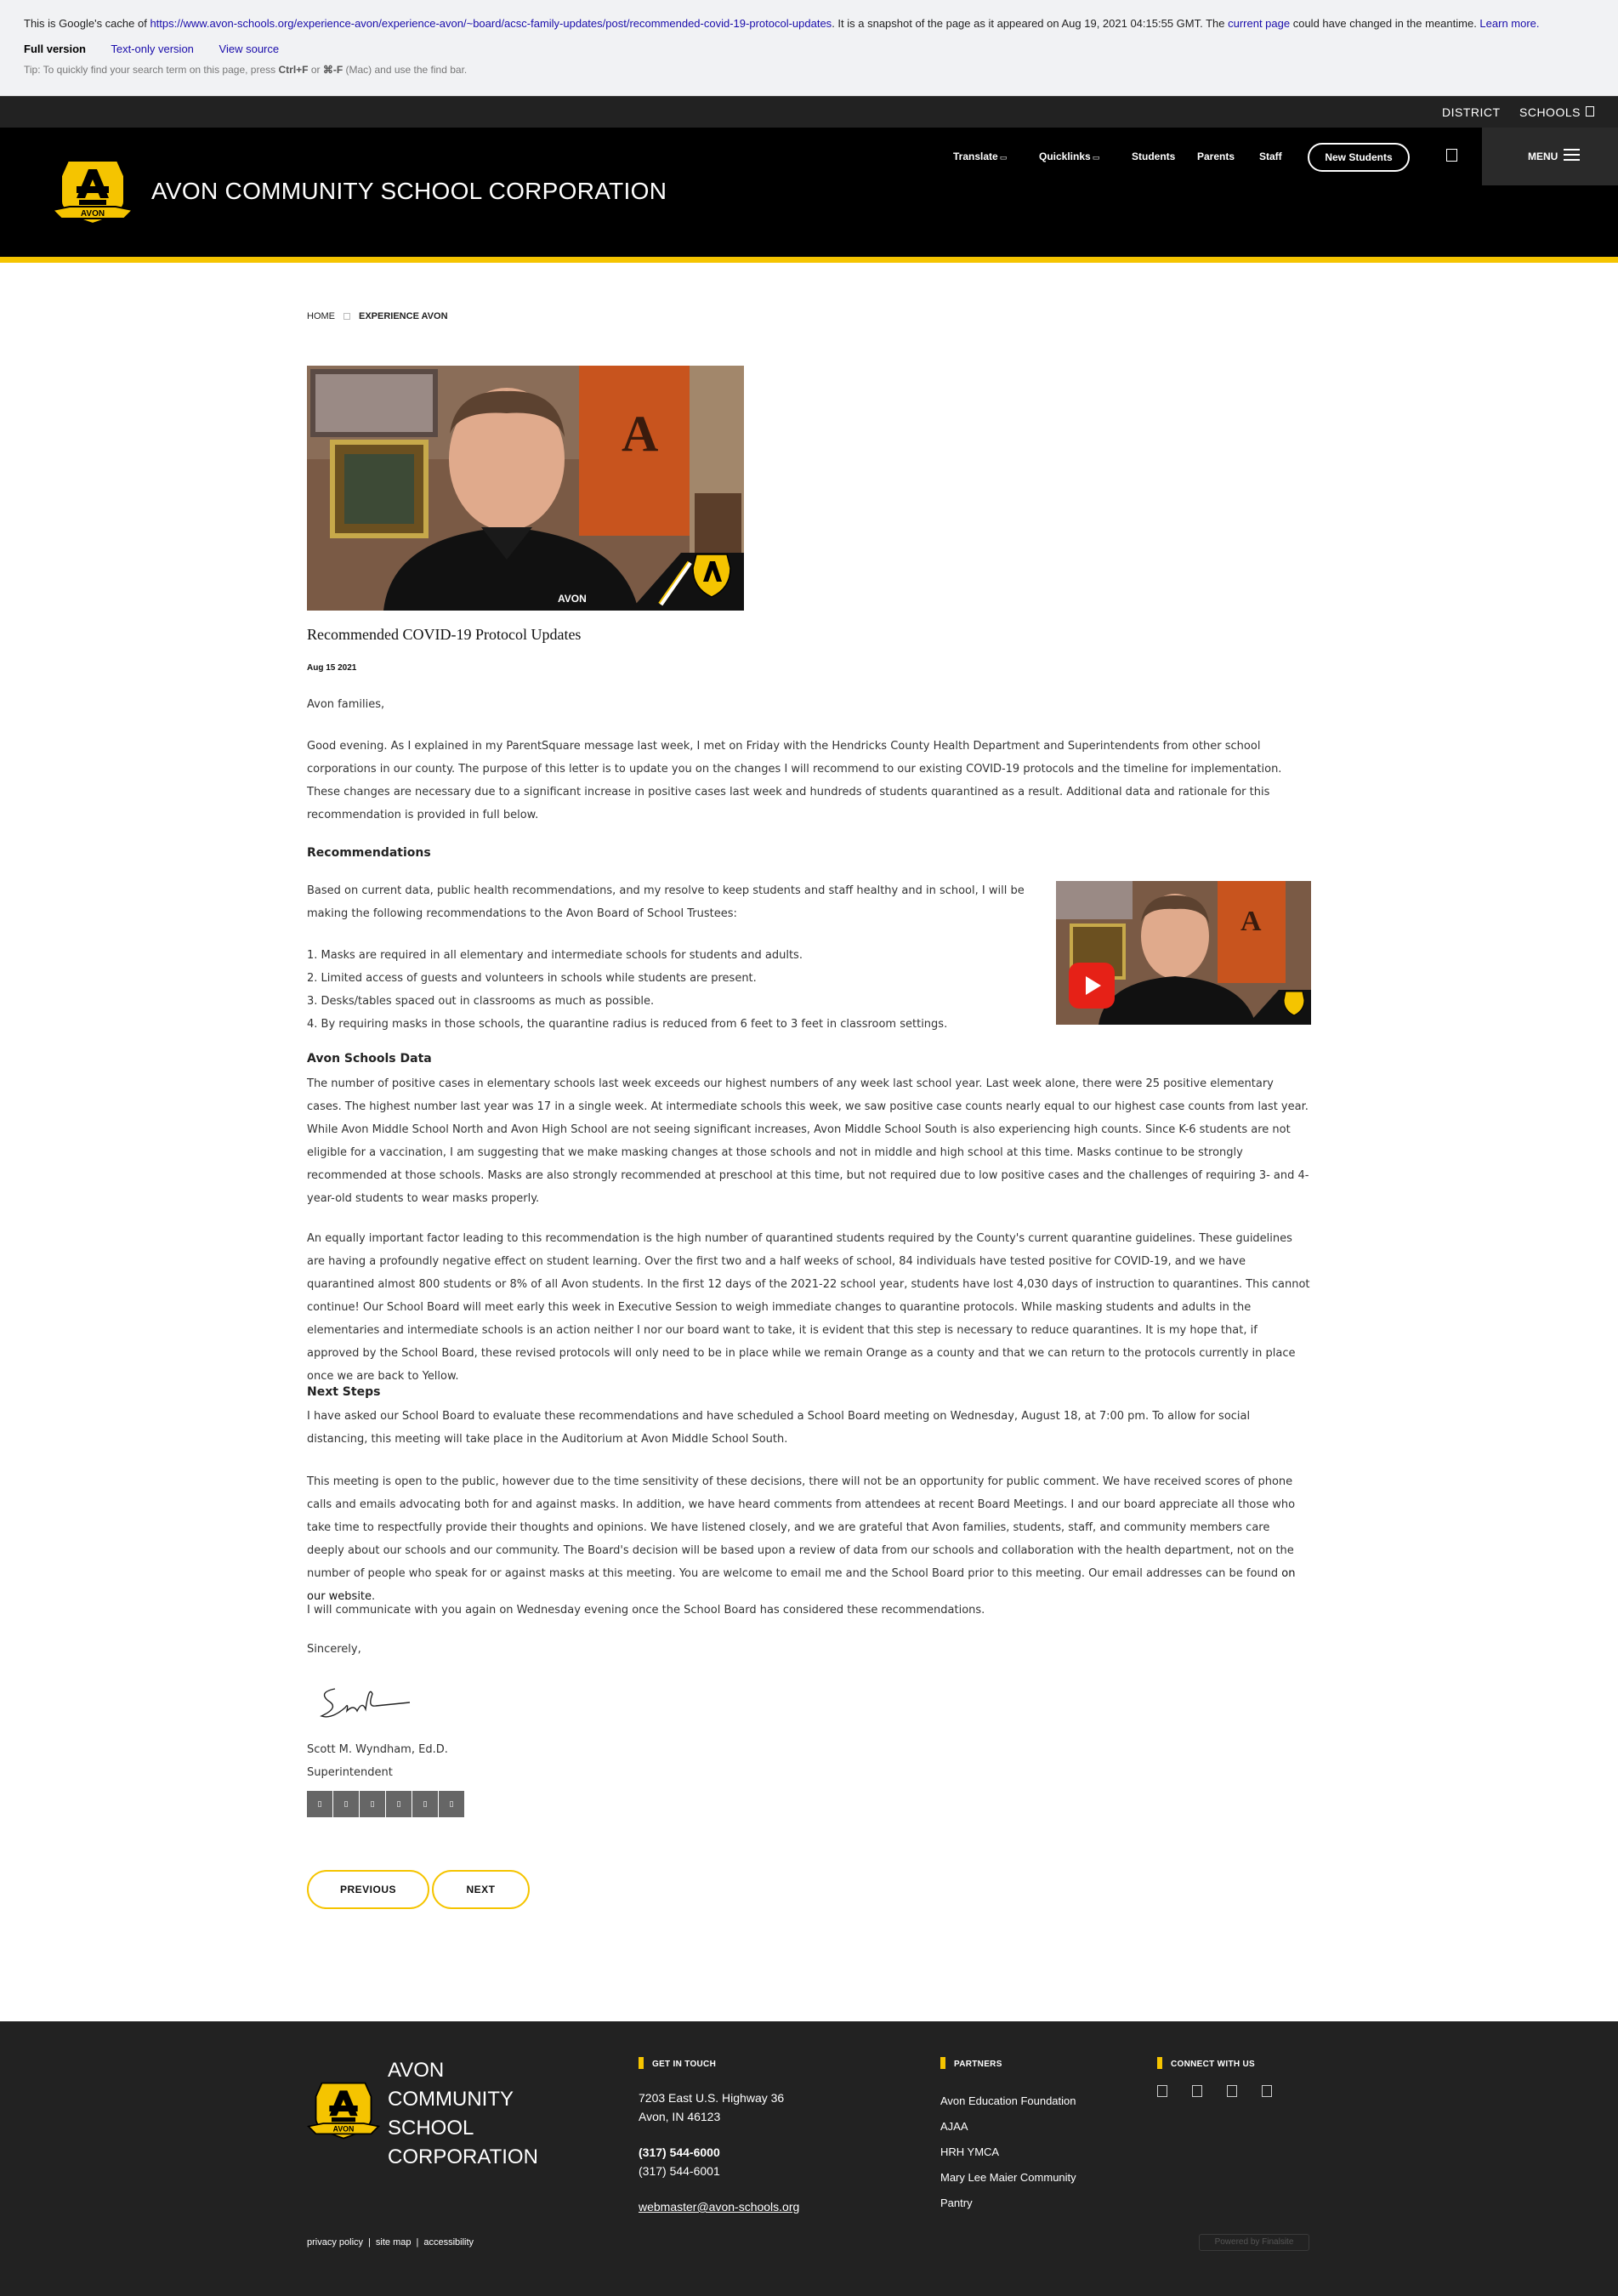 Image resolution: width=1618 pixels, height=2296 pixels. I want to click on previous-button: PREVIOUS, so click(368, 1889).